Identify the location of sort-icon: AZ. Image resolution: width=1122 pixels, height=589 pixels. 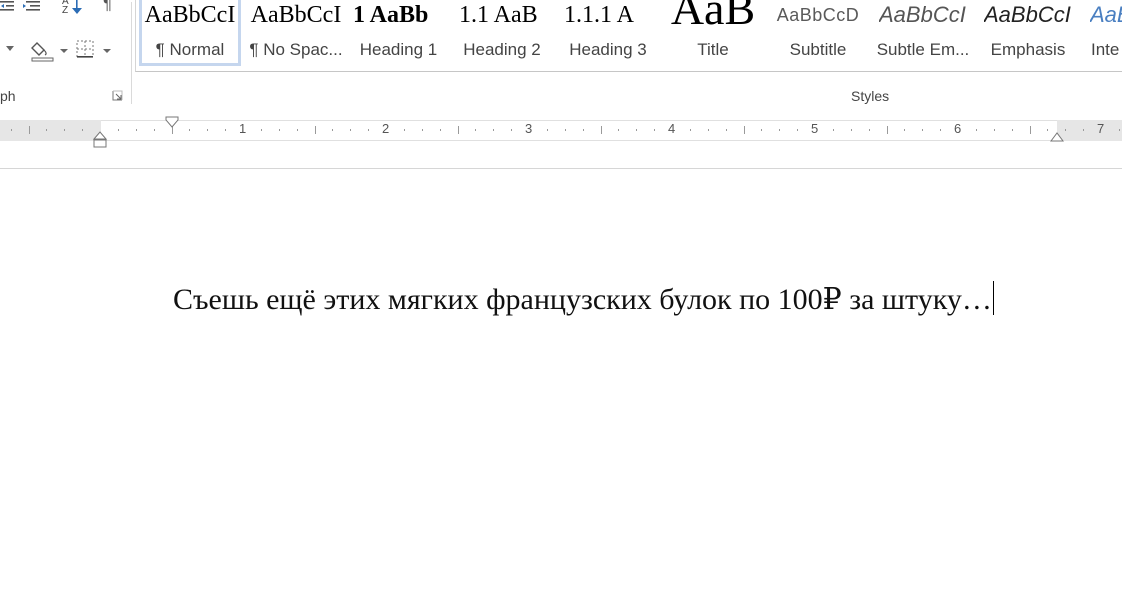
(73, 8).